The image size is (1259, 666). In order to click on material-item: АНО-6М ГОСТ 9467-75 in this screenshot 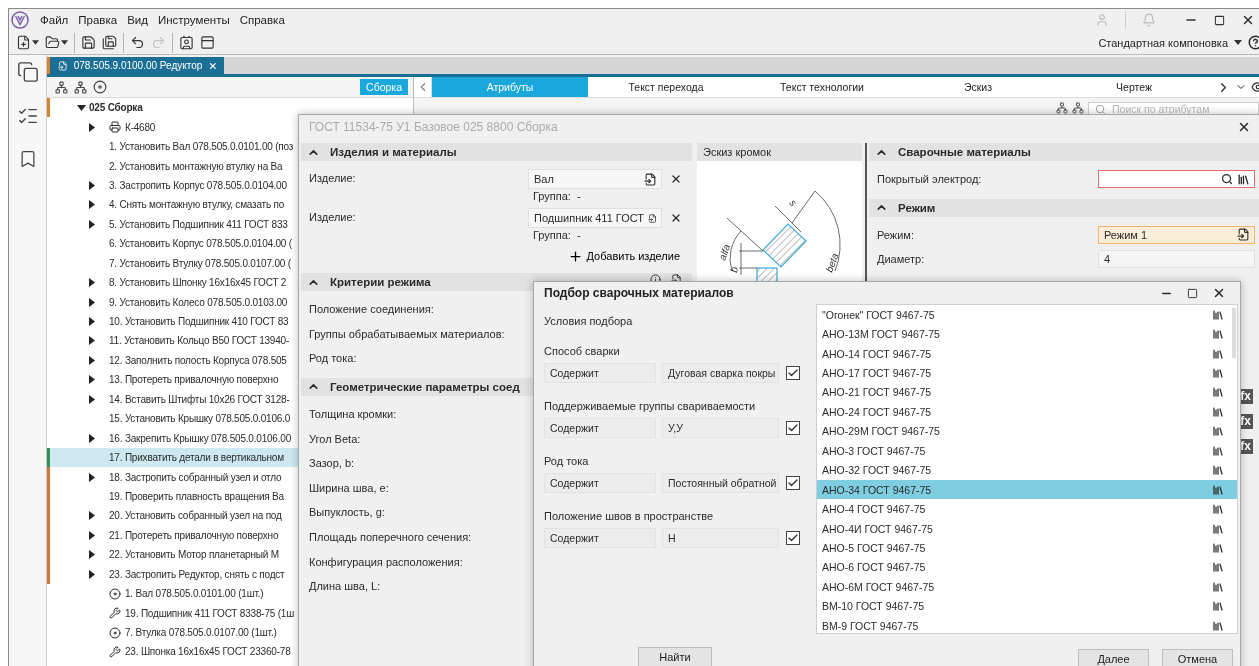, I will do `click(1027, 587)`.